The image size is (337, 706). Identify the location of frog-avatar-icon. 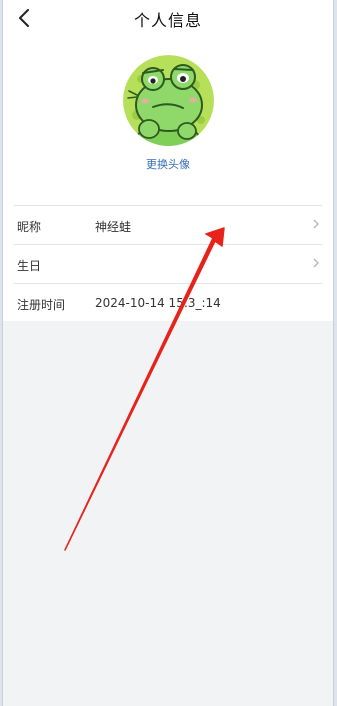
(168, 100).